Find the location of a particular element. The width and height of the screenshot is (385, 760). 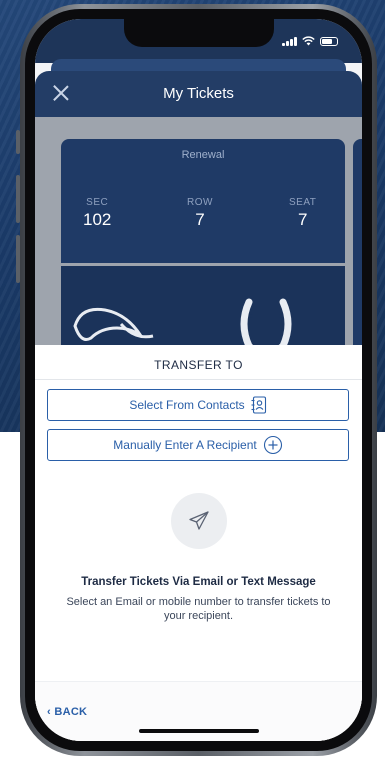

divider is located at coordinates (198, 379).